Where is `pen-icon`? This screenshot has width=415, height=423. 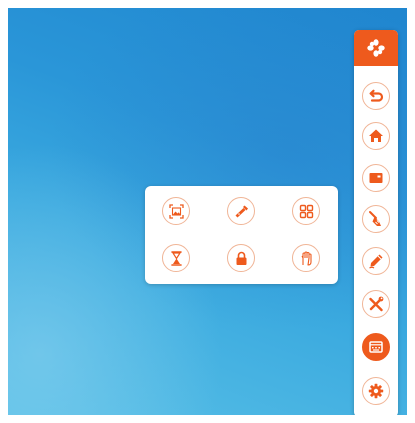
pen-icon is located at coordinates (376, 261).